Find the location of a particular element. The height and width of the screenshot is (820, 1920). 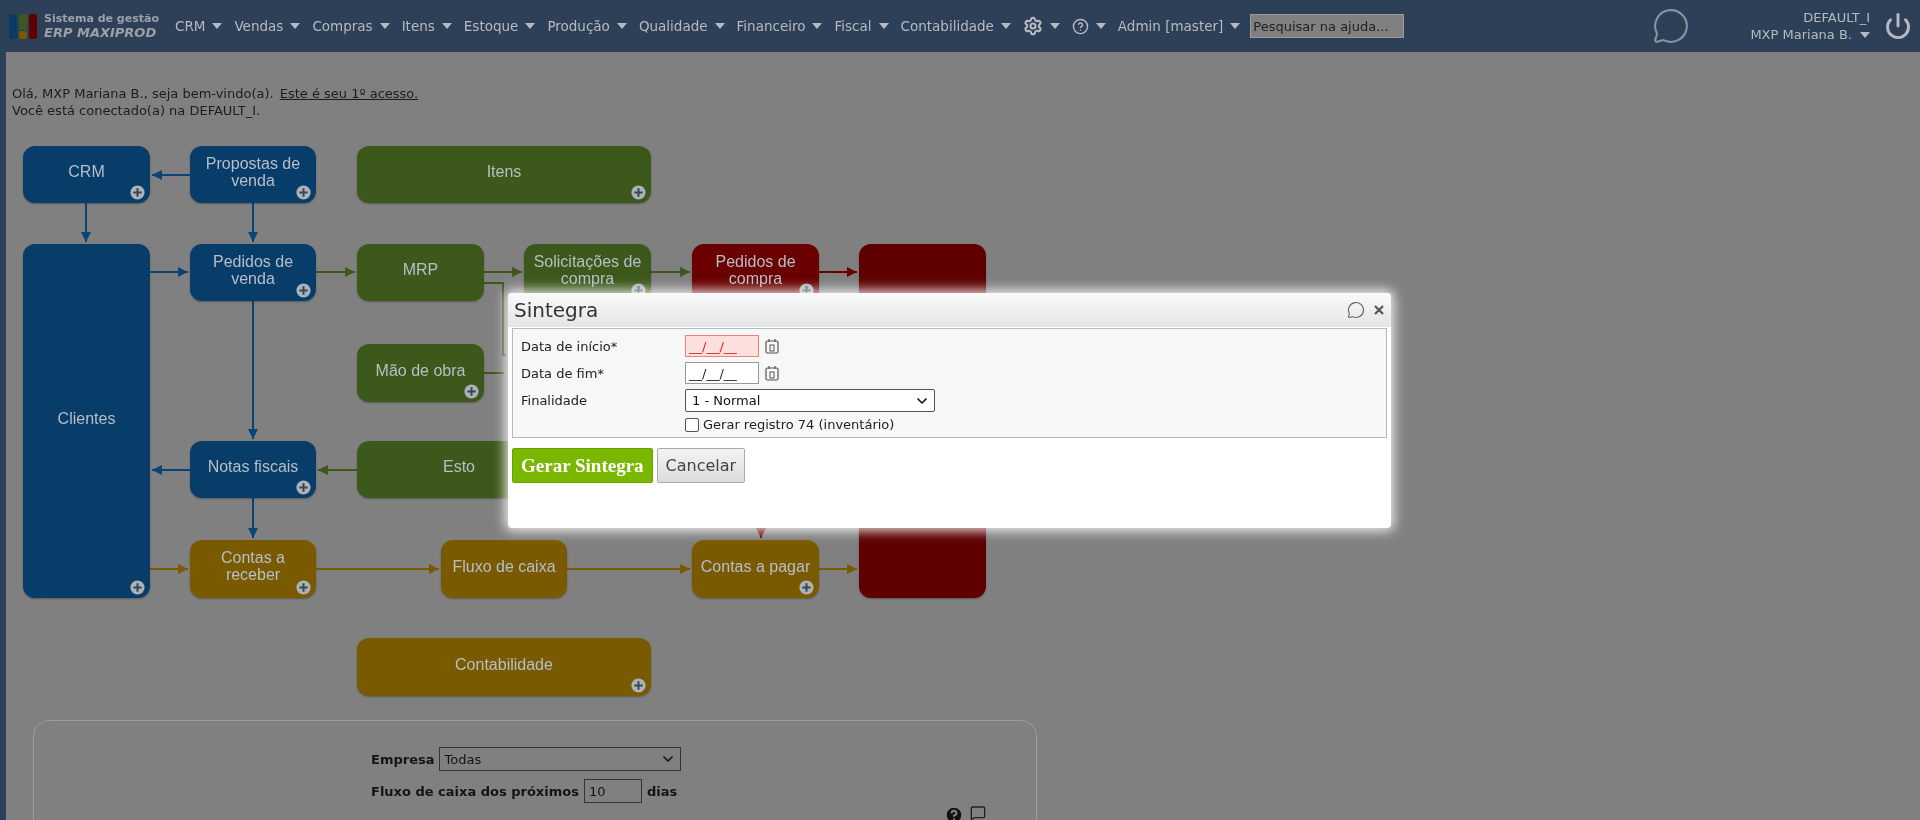

node-label: Notas fiscais is located at coordinates (253, 466).